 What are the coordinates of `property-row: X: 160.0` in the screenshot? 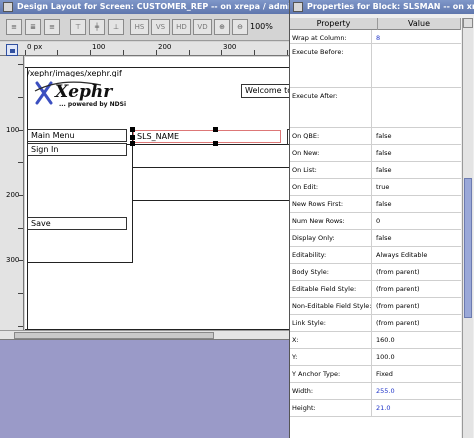 It's located at (375, 340).